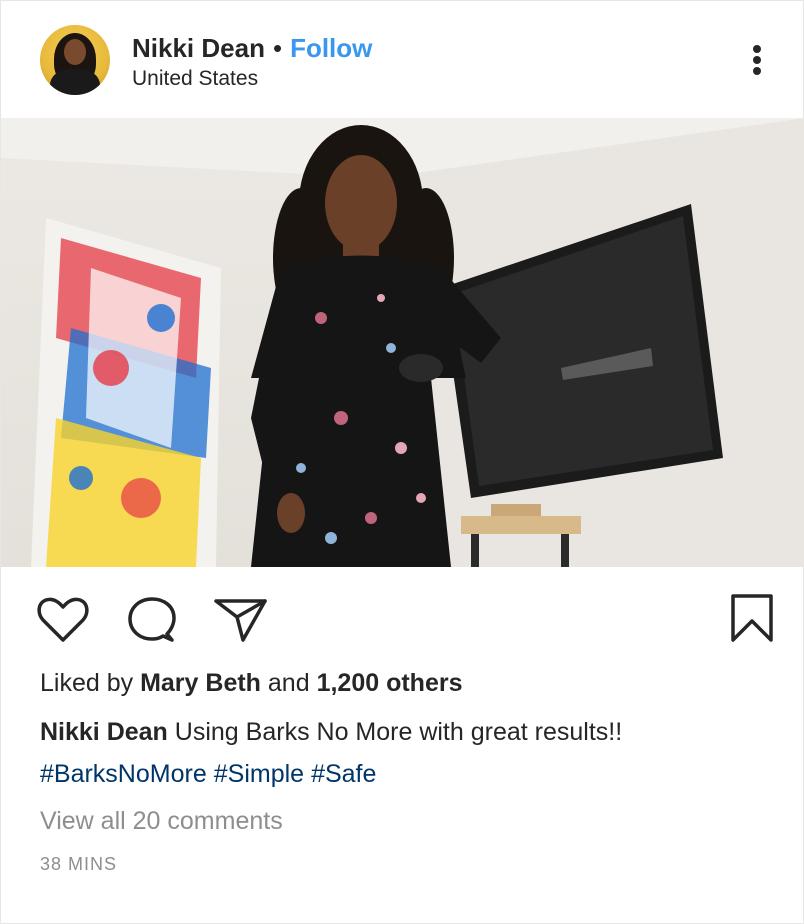 This screenshot has width=804, height=924. Describe the element at coordinates (259, 774) in the screenshot. I see `hashtag: #Simple` at that location.